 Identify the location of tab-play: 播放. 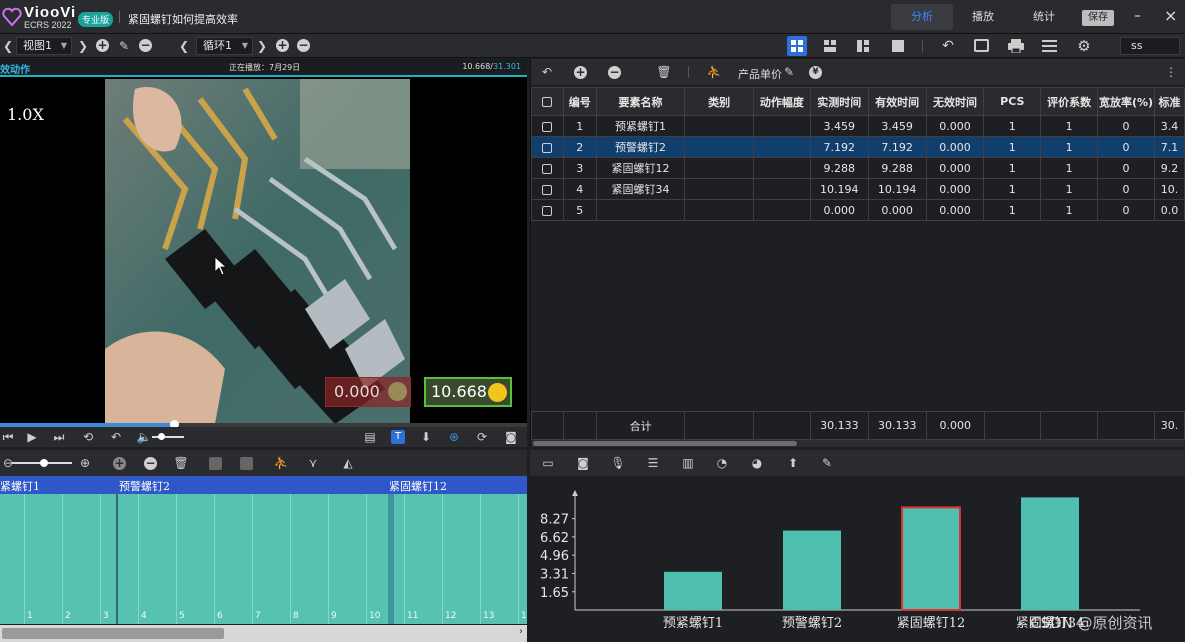
(983, 17).